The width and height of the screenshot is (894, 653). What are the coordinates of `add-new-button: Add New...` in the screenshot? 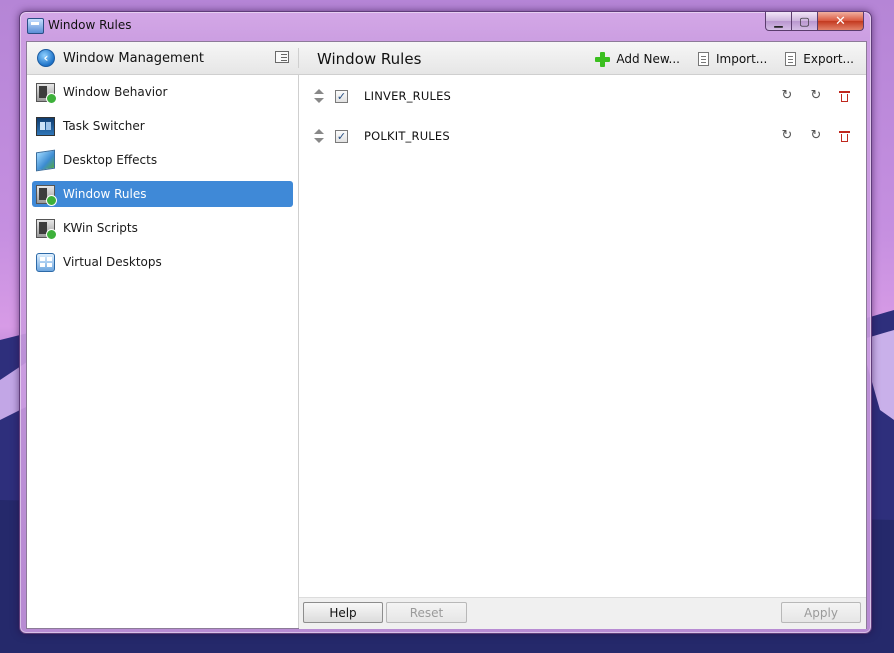 It's located at (637, 59).